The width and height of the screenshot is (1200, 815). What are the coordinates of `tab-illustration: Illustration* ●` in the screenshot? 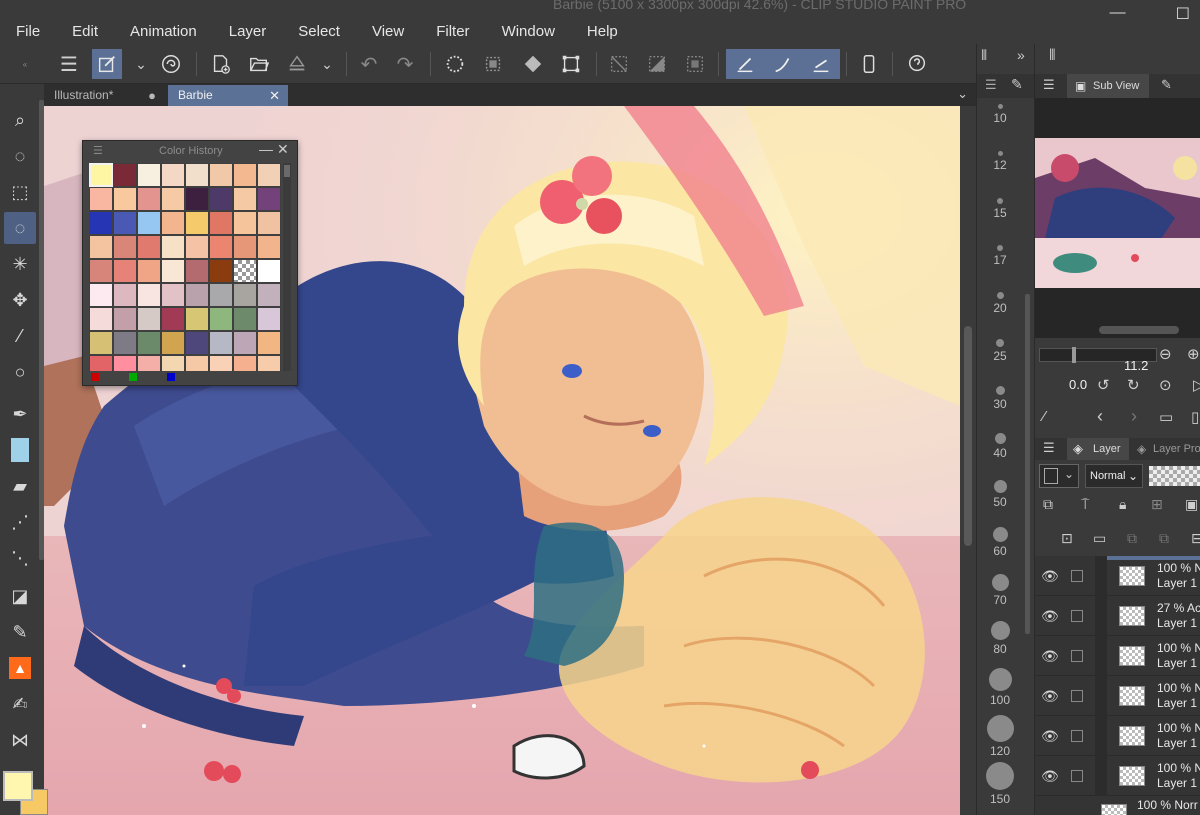 It's located at (104, 95).